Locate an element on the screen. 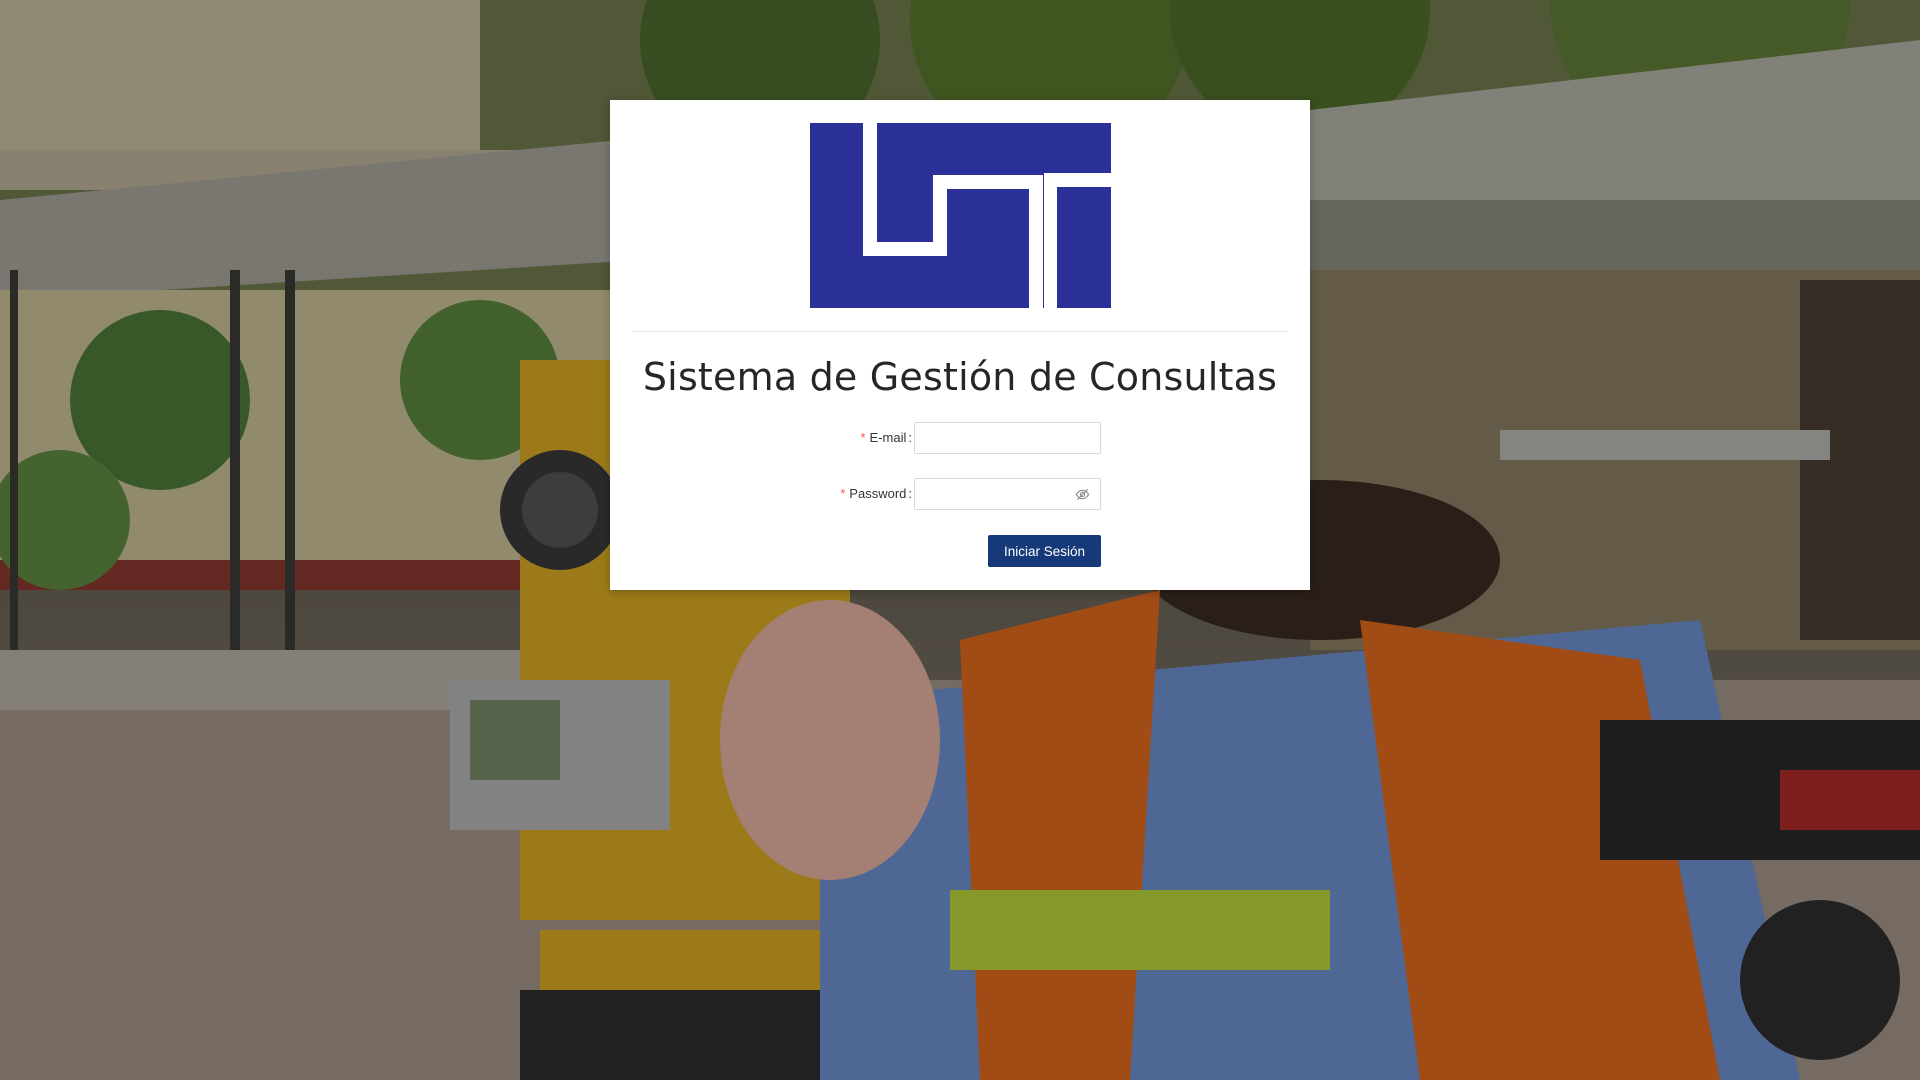 The width and height of the screenshot is (1920, 1080). email-label-text: E-mail is located at coordinates (888, 437).